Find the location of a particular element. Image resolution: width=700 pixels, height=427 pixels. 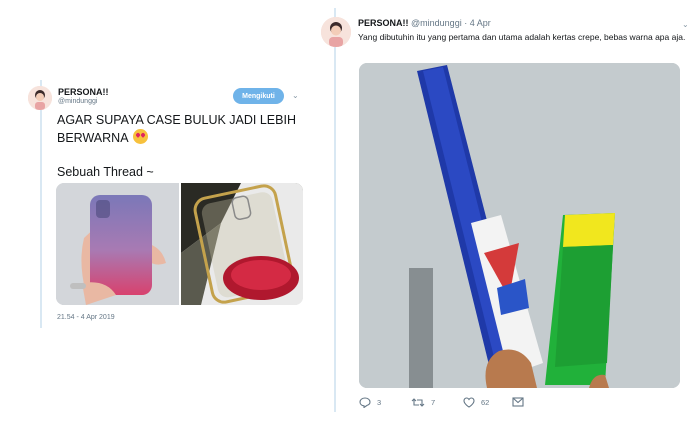

retweet-action: 7 is located at coordinates (423, 402).